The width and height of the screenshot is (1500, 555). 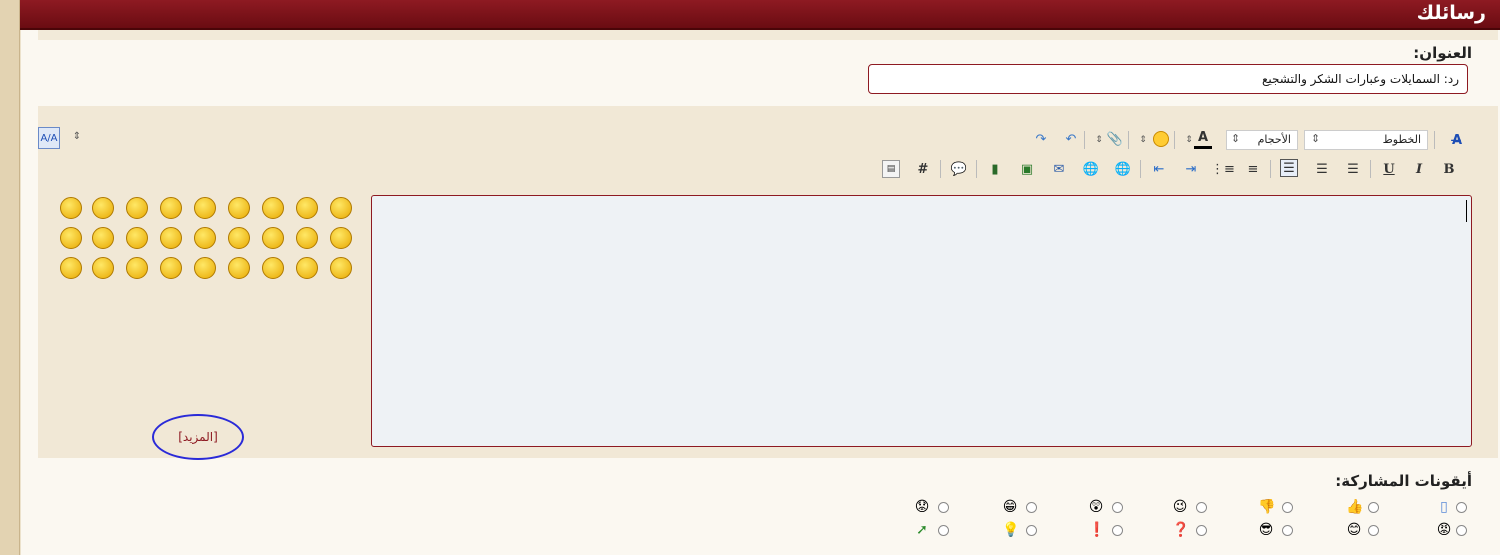 I want to click on outdent-icon: ⇤, so click(x=1159, y=169).